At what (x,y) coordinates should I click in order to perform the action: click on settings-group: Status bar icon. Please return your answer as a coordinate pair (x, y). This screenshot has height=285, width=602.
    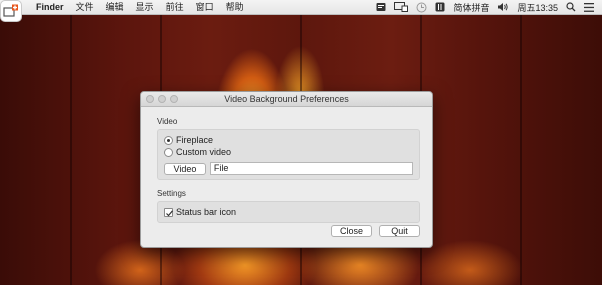
    Looking at the image, I should click on (288, 212).